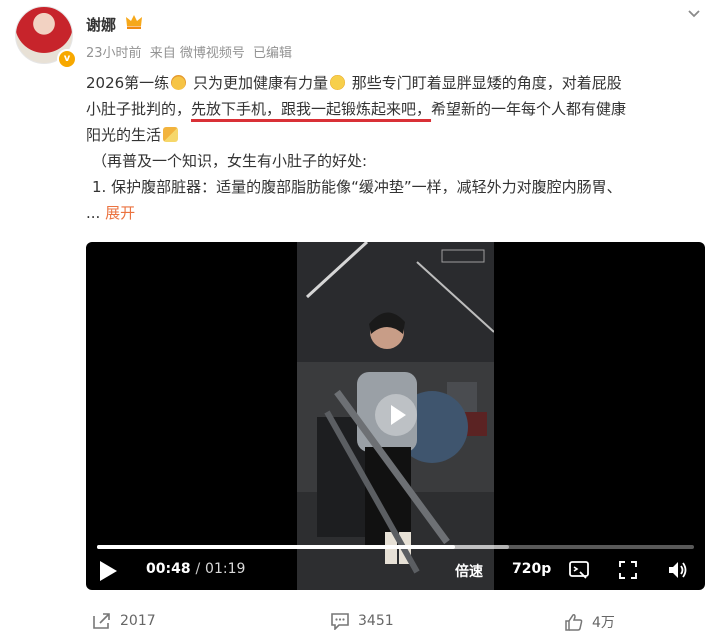 The width and height of the screenshot is (720, 643). What do you see at coordinates (354, 83) in the screenshot?
I see `post-text-line: 2026第一练 只为更加健康有力量 那些专门盯着显胖显矮的角度，对着屁股` at bounding box center [354, 83].